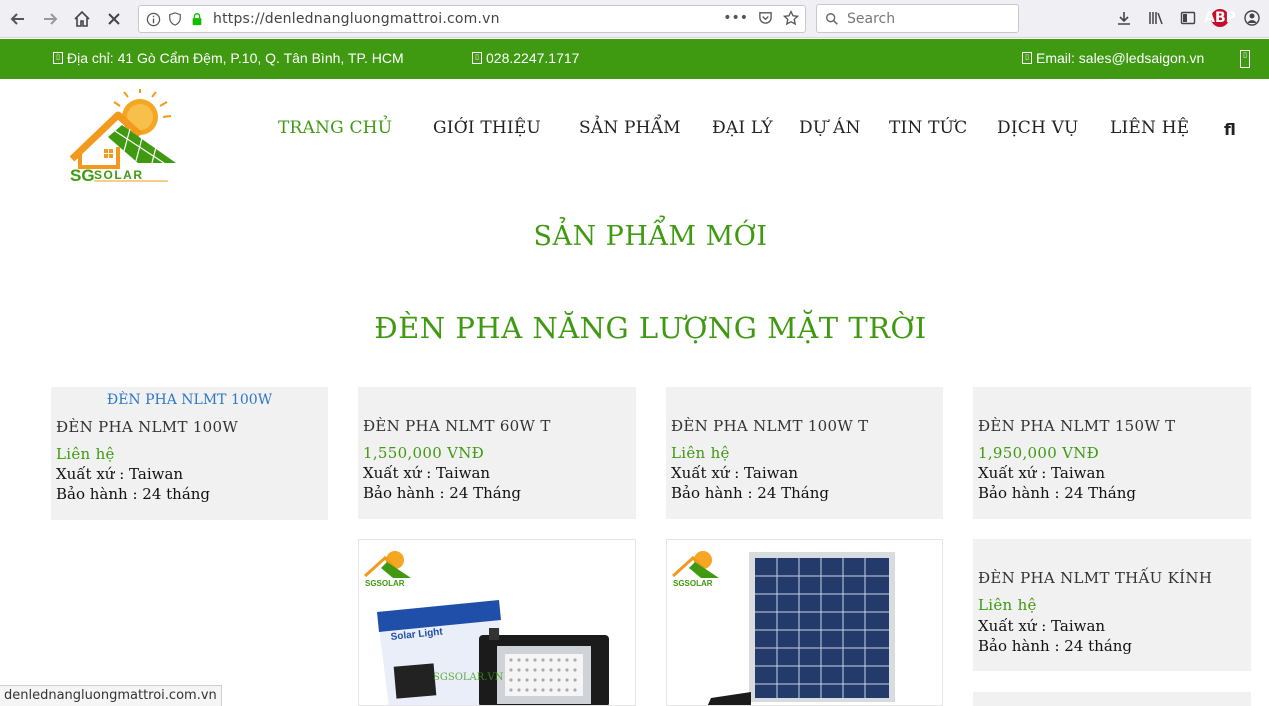 This screenshot has width=1269, height=706. I want to click on search-placeholder: Search, so click(871, 18).